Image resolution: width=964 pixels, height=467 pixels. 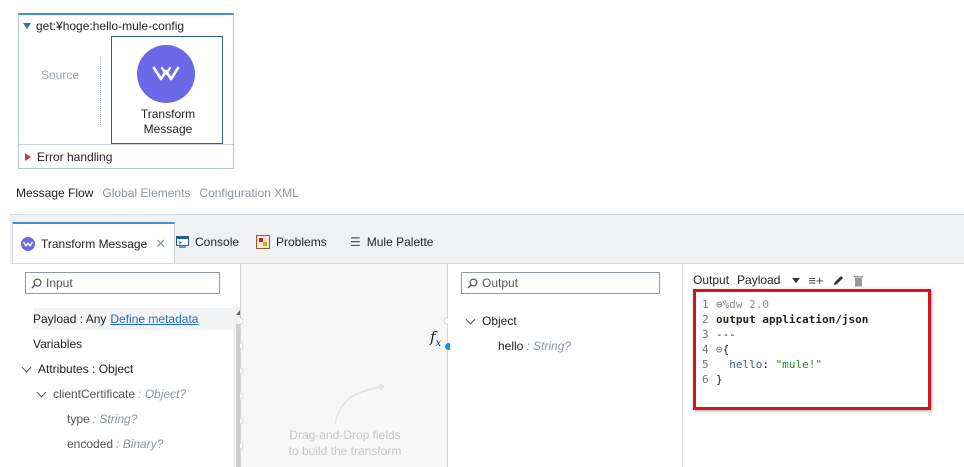 I want to click on line-number: 6, so click(x=705, y=379).